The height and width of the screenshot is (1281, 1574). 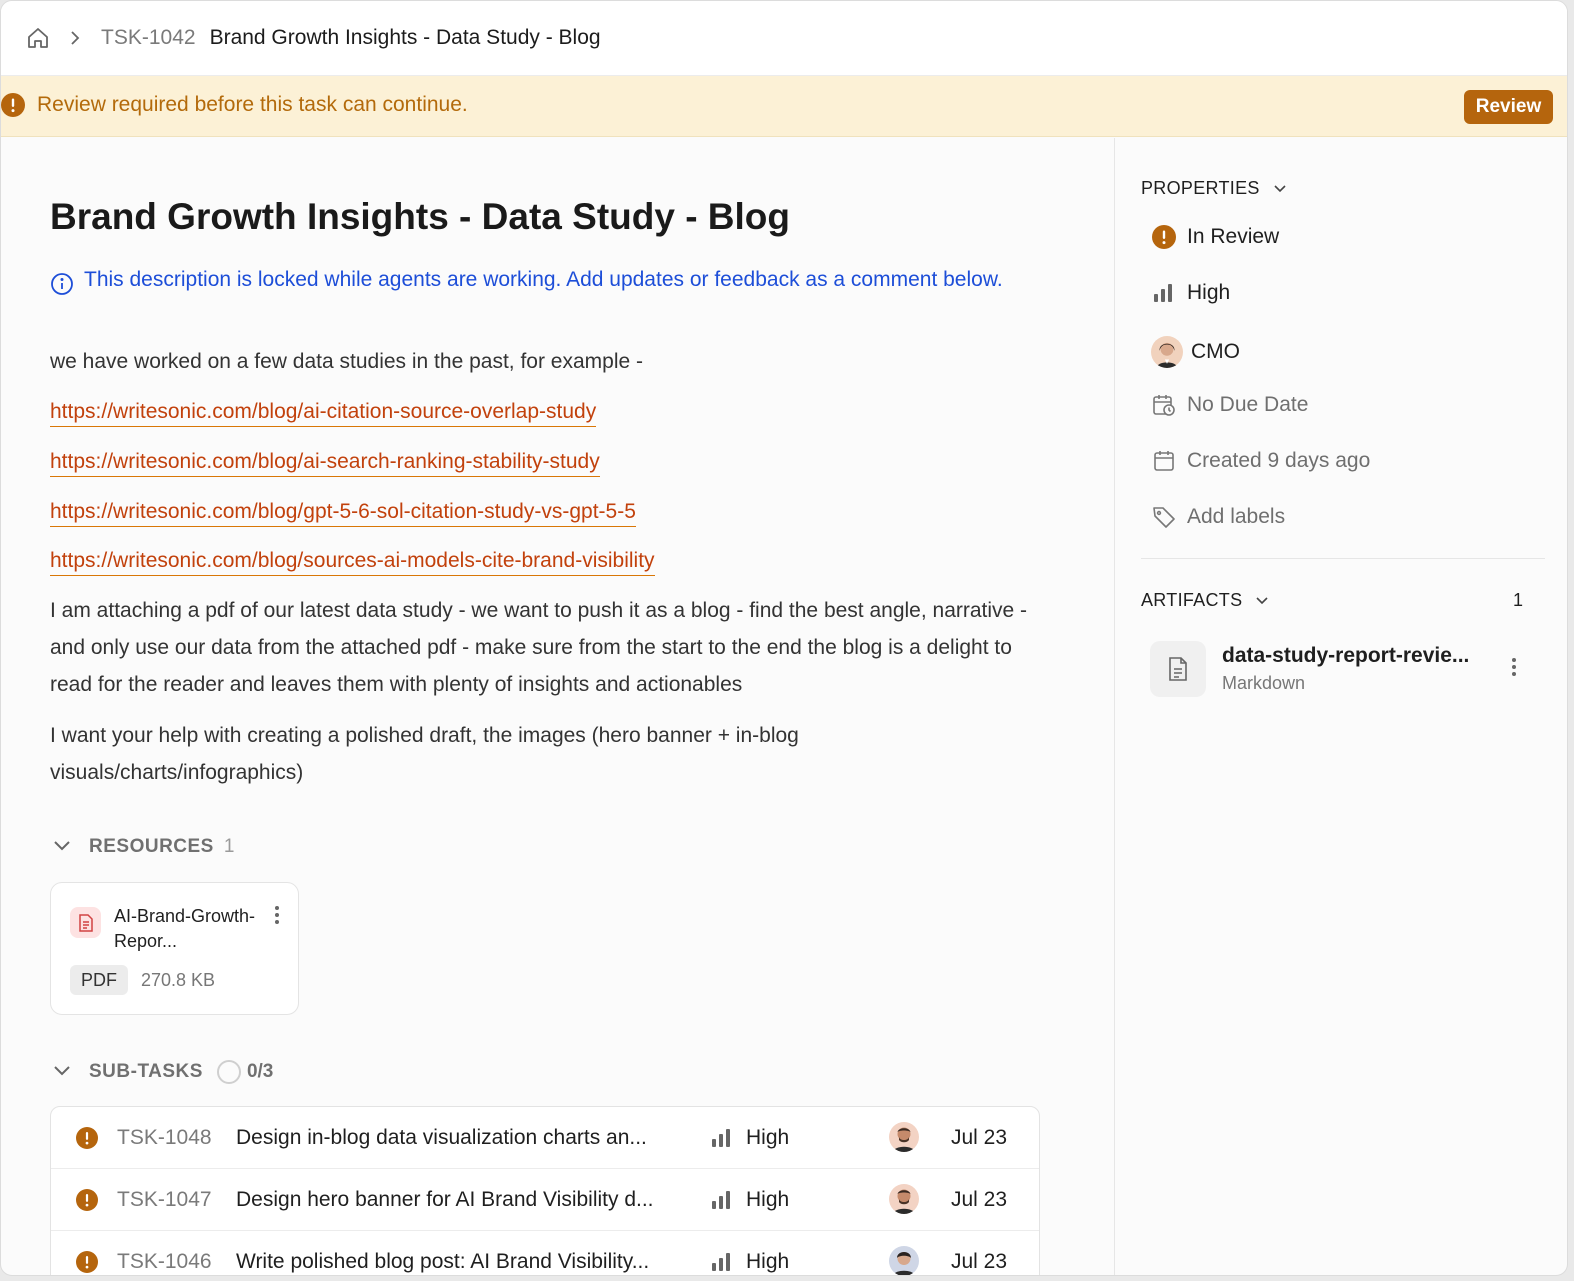 I want to click on subtasks-progress: 0/3, so click(x=260, y=1071).